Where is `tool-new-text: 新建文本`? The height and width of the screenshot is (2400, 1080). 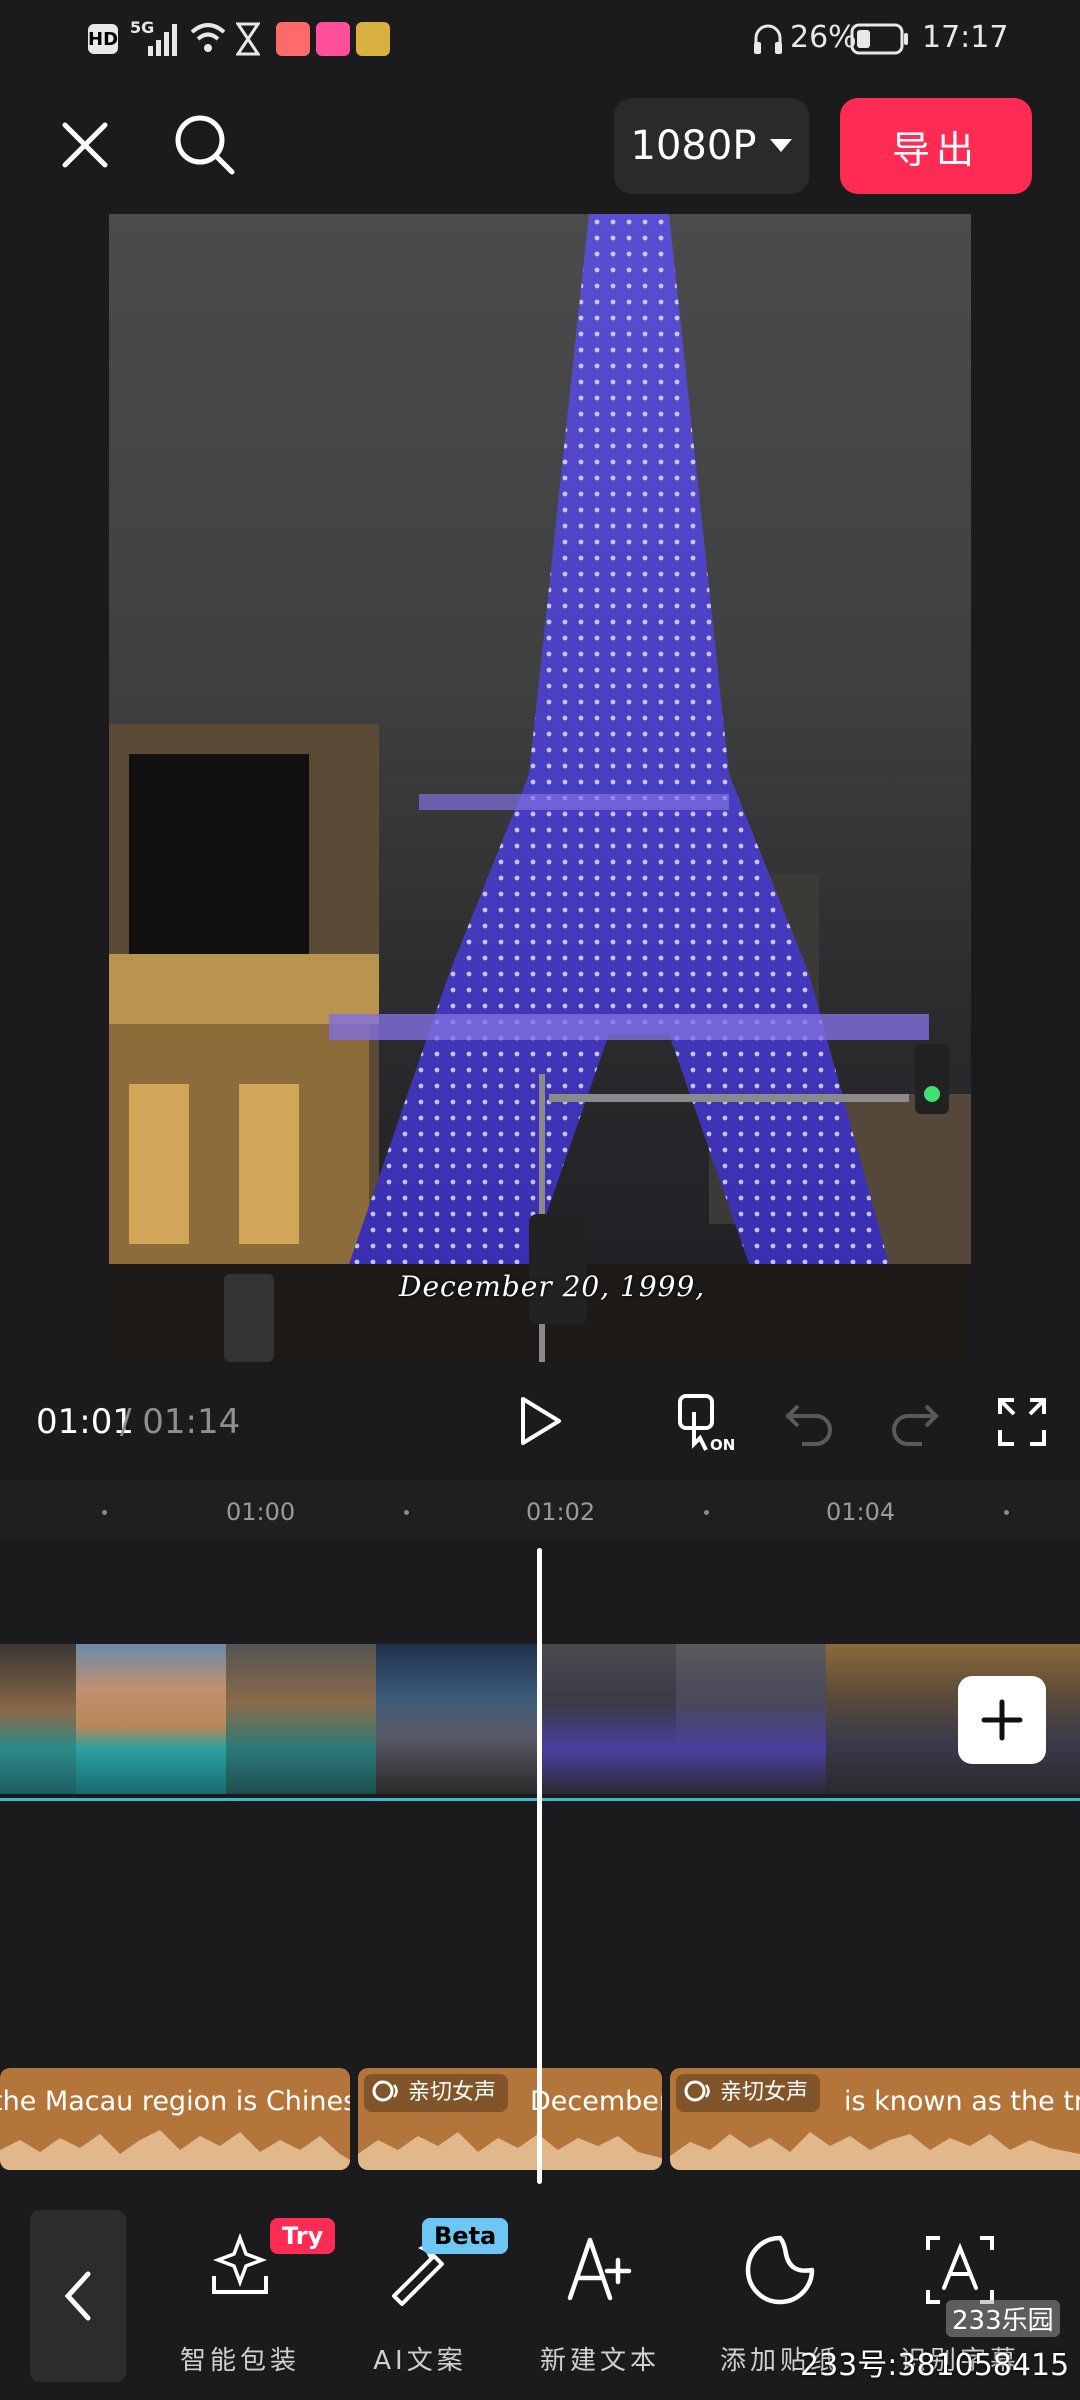 tool-new-text: 新建文本 is located at coordinates (600, 2303).